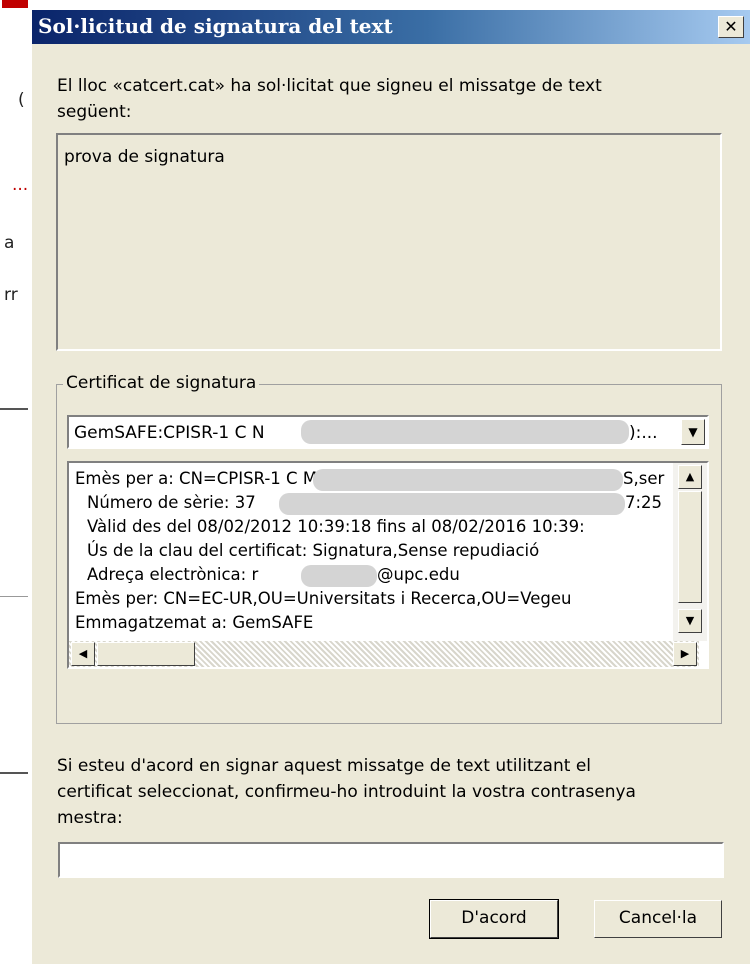 The image size is (750, 964). What do you see at coordinates (196, 478) in the screenshot?
I see `cert-issued-to: Emès per a: CN=CPISR-1 C M` at bounding box center [196, 478].